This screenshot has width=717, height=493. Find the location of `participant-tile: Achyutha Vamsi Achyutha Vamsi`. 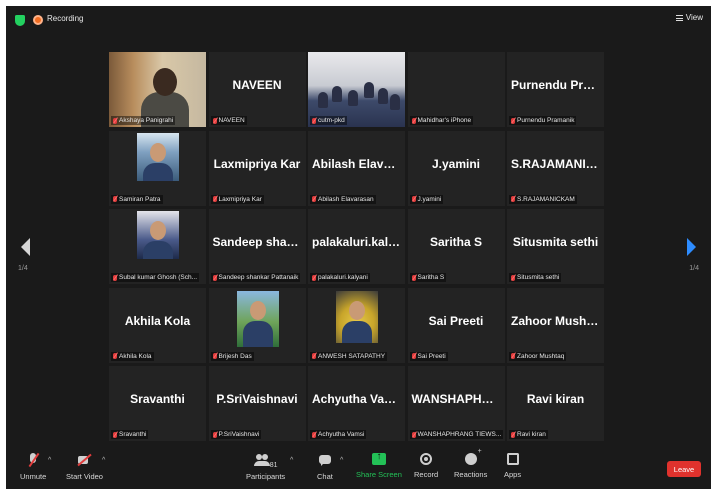

participant-tile: Achyutha Vamsi Achyutha Vamsi is located at coordinates (356, 403).